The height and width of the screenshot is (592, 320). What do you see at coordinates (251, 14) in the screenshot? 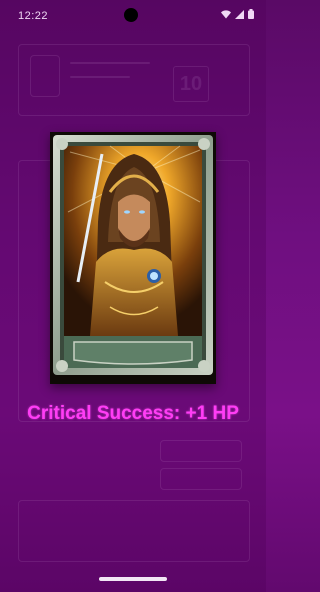
I see `battery-icon` at bounding box center [251, 14].